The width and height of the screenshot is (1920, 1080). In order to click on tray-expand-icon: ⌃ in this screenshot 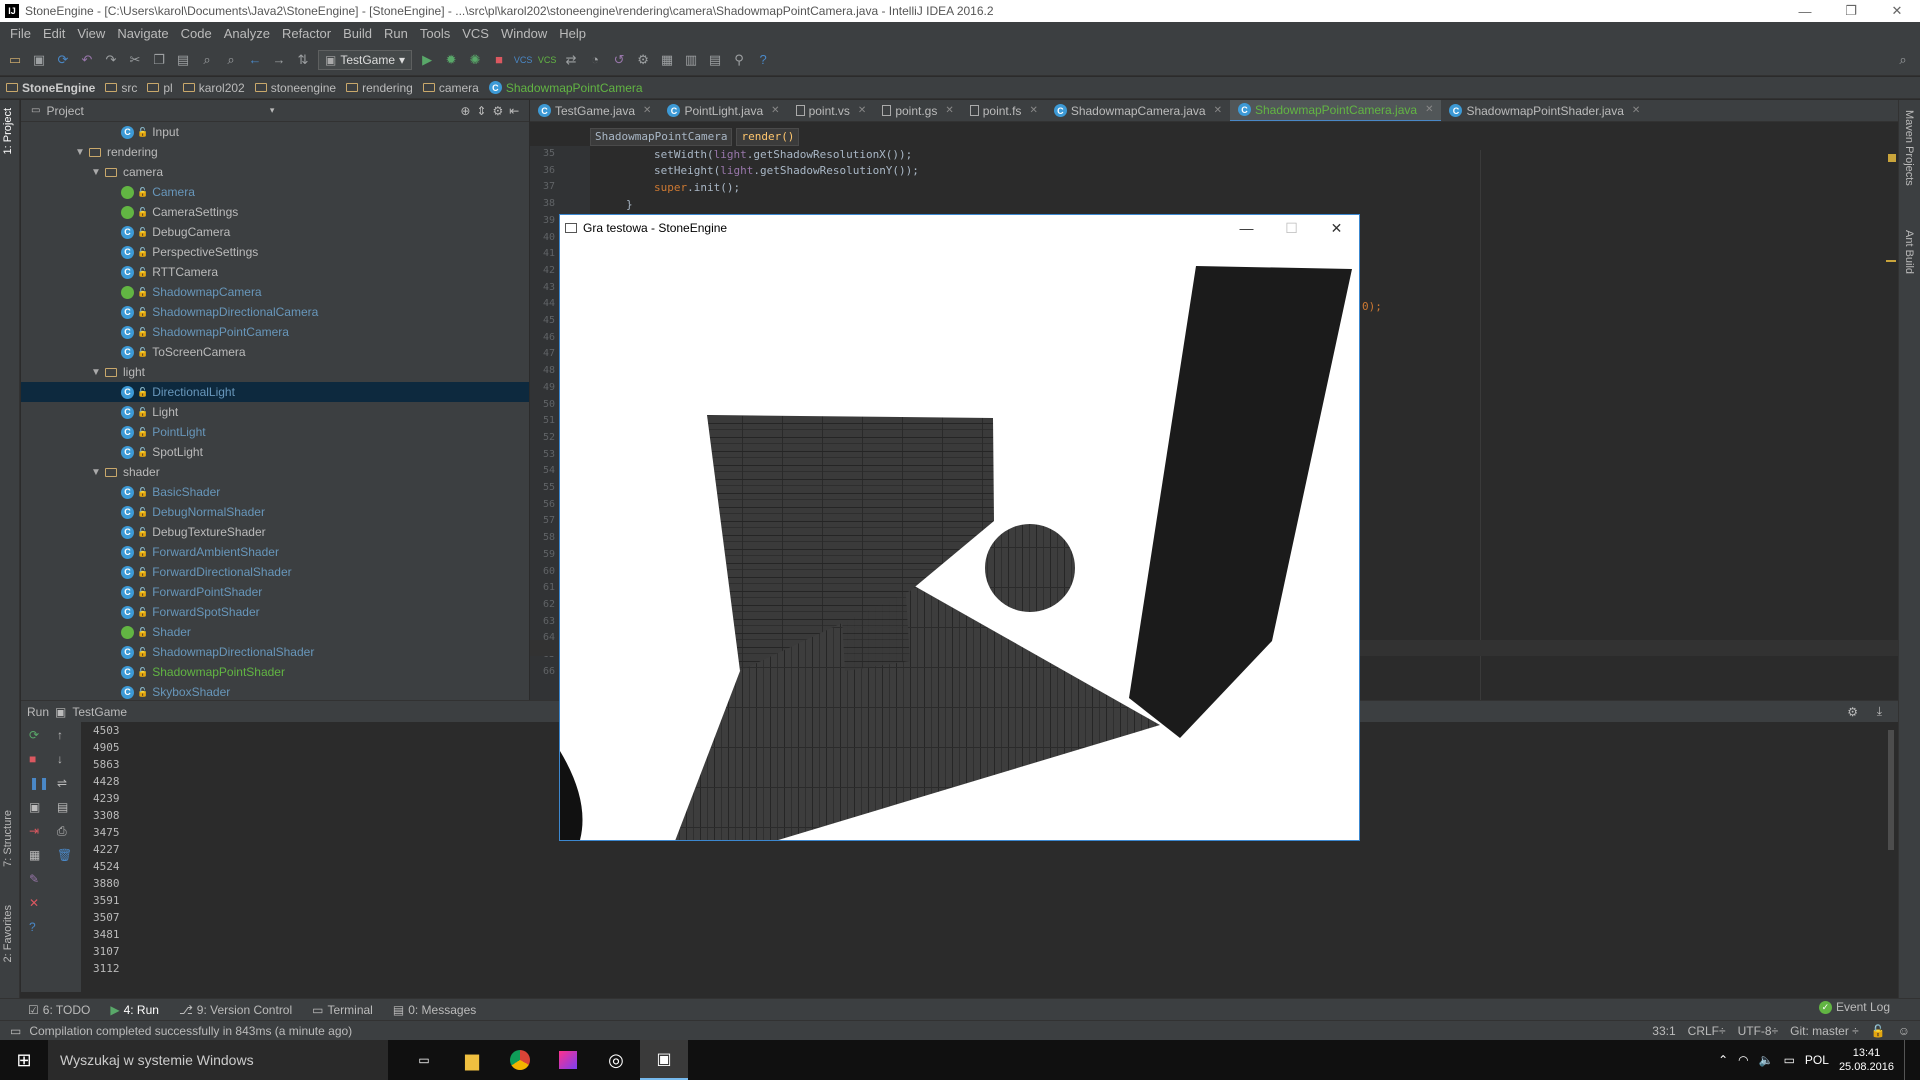, I will do `click(1723, 1060)`.